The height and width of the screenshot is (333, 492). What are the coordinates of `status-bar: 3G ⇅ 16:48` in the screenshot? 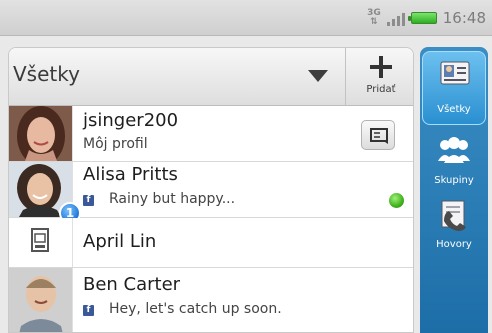 It's located at (246, 18).